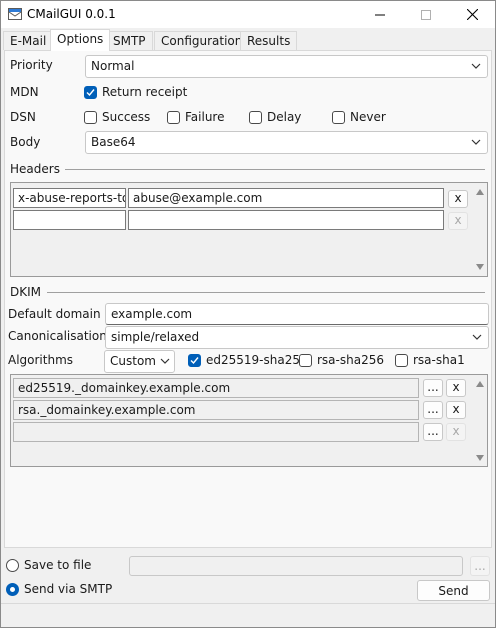 The image size is (496, 628). Describe the element at coordinates (54, 314) in the screenshot. I see `default-domain-label: Default domain` at that location.